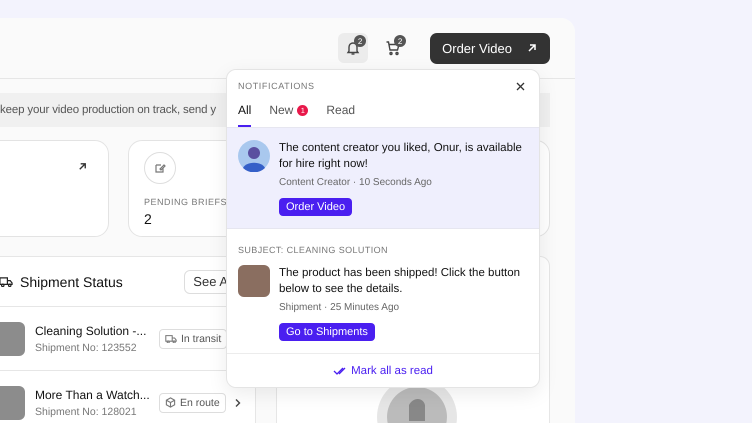 Image resolution: width=752 pixels, height=423 pixels. Describe the element at coordinates (254, 281) in the screenshot. I see `photo-placeholder` at that location.